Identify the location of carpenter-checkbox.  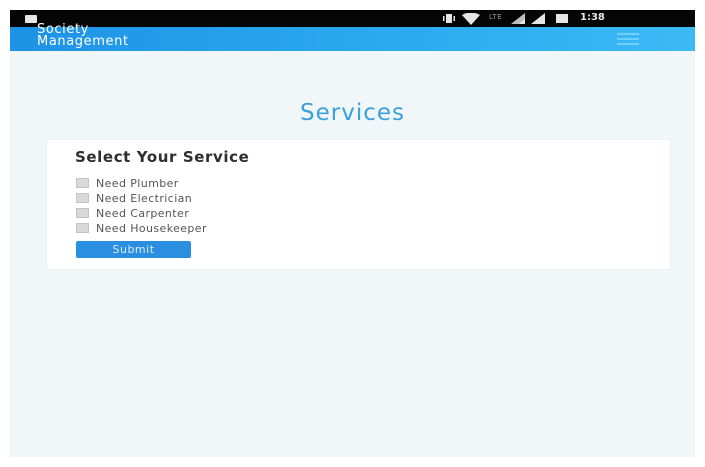
(82, 213).